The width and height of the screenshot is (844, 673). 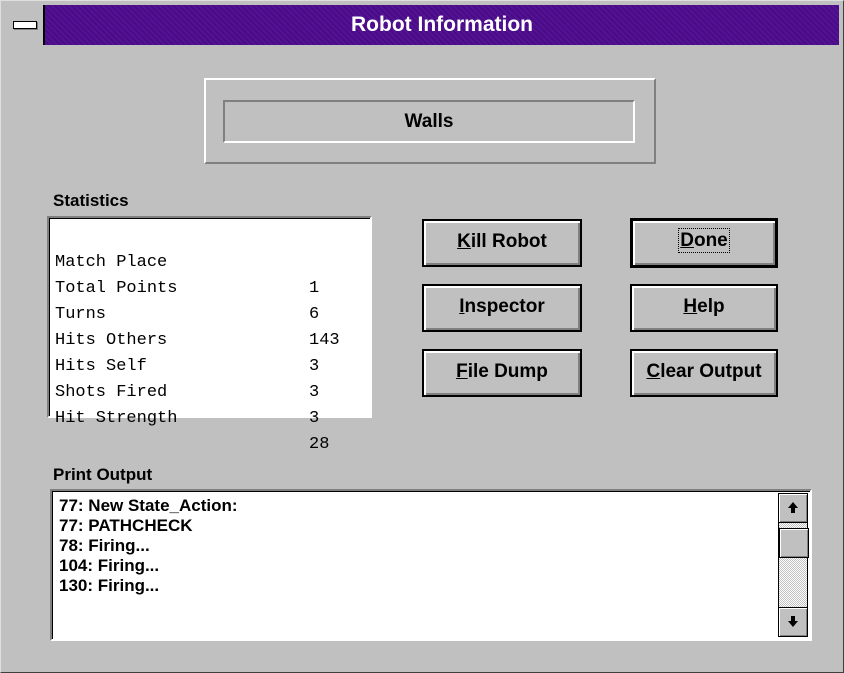 I want to click on file-dump-button: File Dump, so click(x=502, y=373).